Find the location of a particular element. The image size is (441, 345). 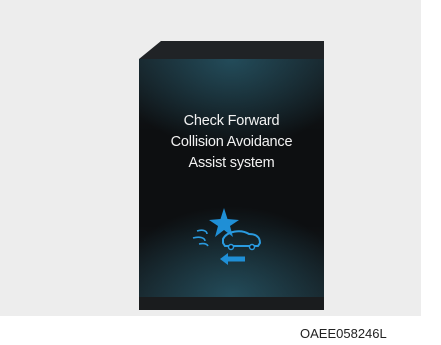

front-car-icon is located at coordinates (242, 238).